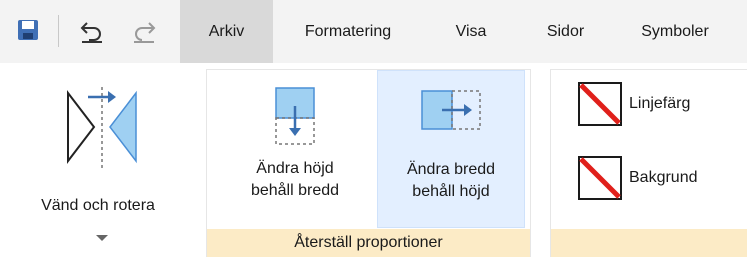 Image resolution: width=747 pixels, height=257 pixels. Describe the element at coordinates (102, 128) in the screenshot. I see `flip-icon` at that location.